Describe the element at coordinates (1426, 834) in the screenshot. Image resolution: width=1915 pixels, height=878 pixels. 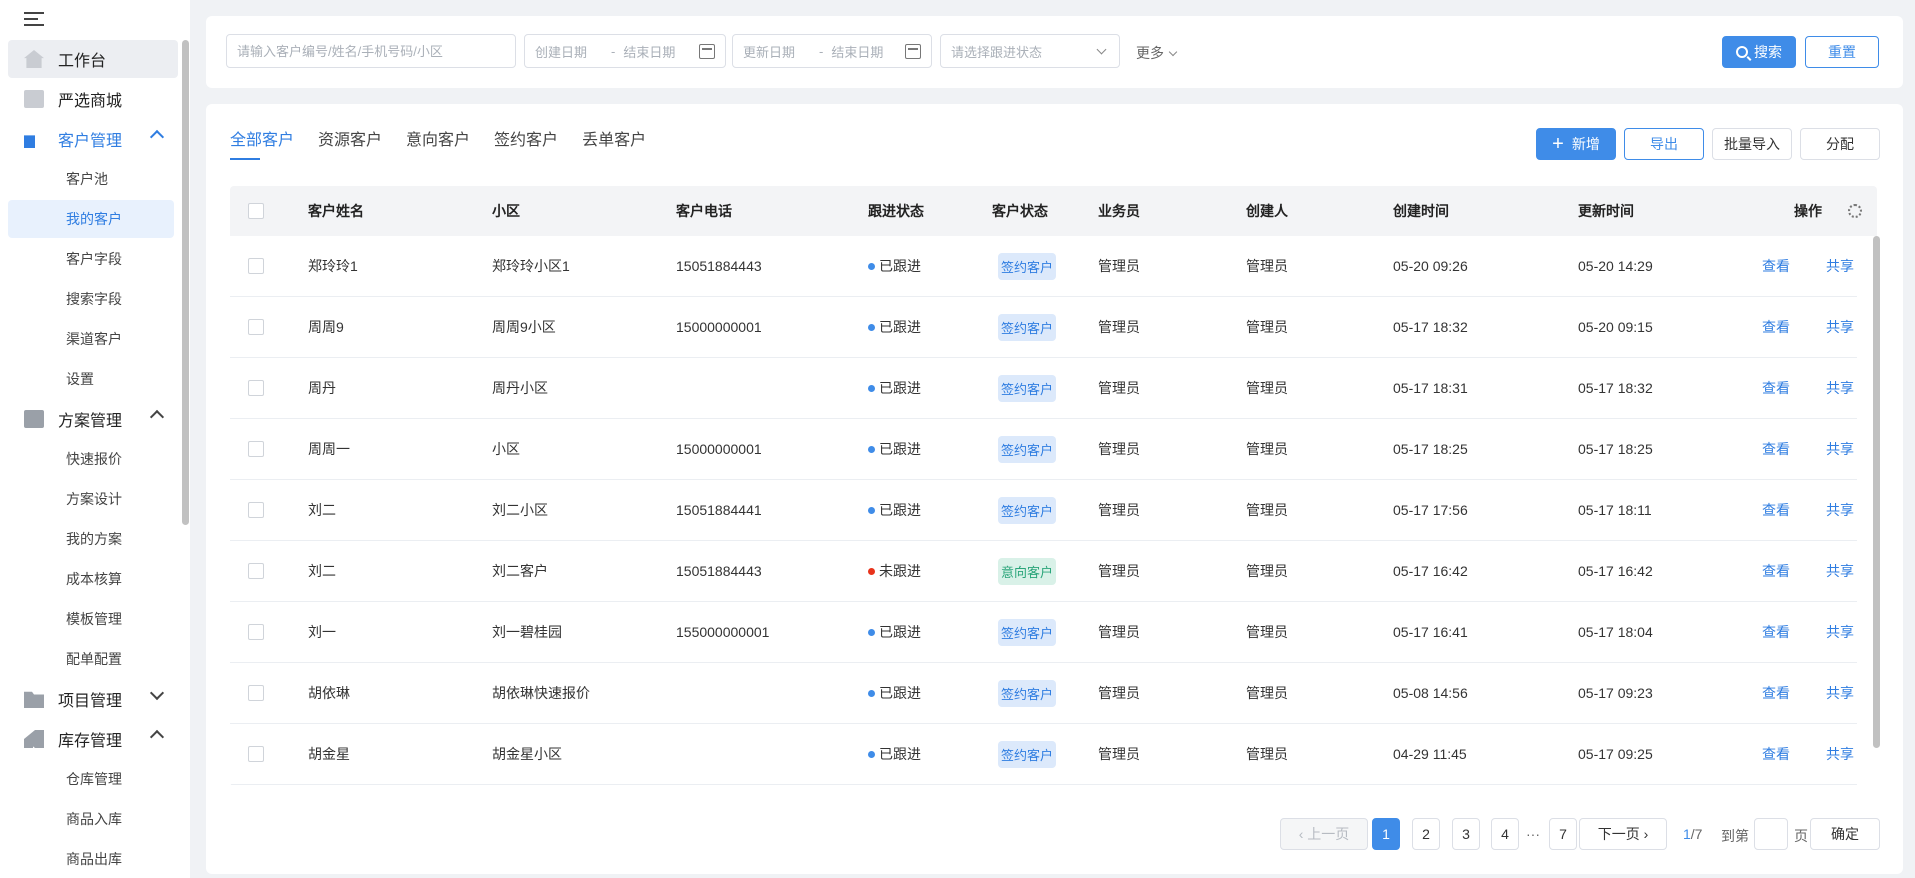
I see `page-button: 2` at that location.